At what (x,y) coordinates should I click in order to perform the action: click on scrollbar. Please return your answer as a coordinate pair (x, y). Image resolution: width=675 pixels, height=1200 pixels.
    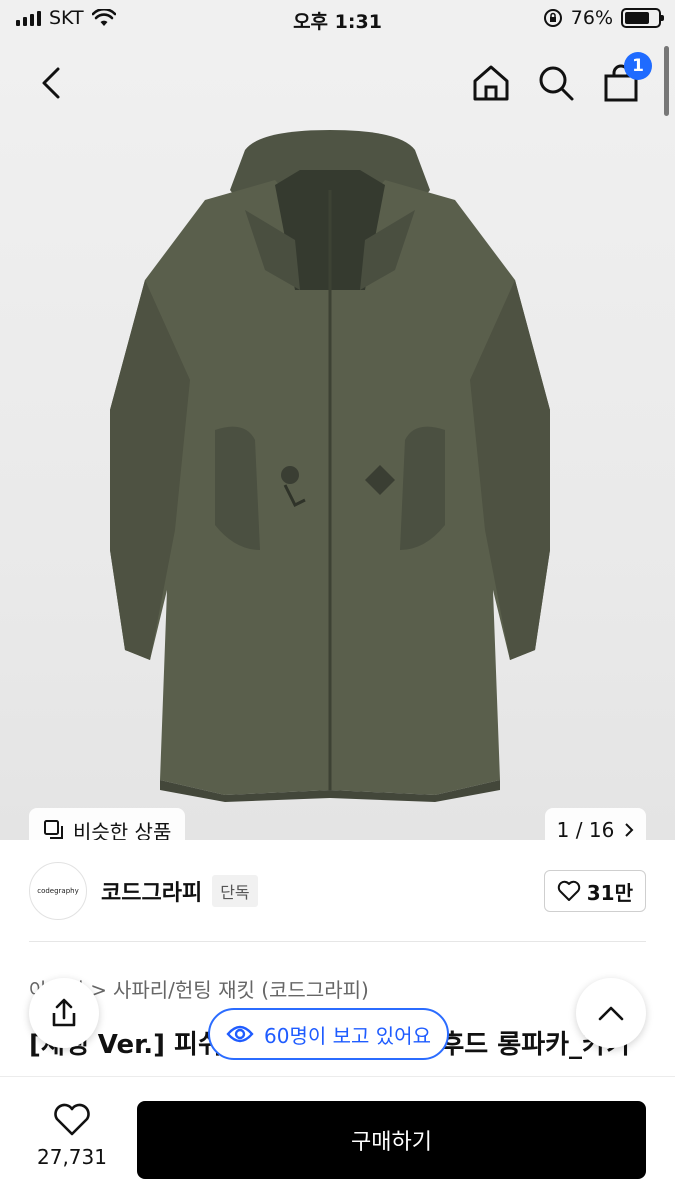
    Looking at the image, I should click on (666, 81).